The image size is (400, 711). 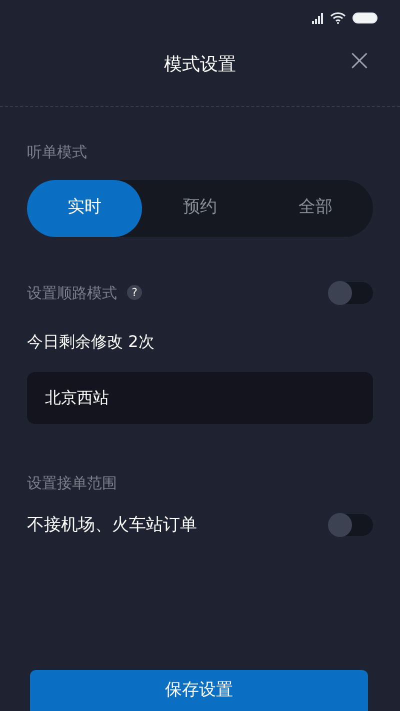 What do you see at coordinates (338, 18) in the screenshot?
I see `wifi-icon` at bounding box center [338, 18].